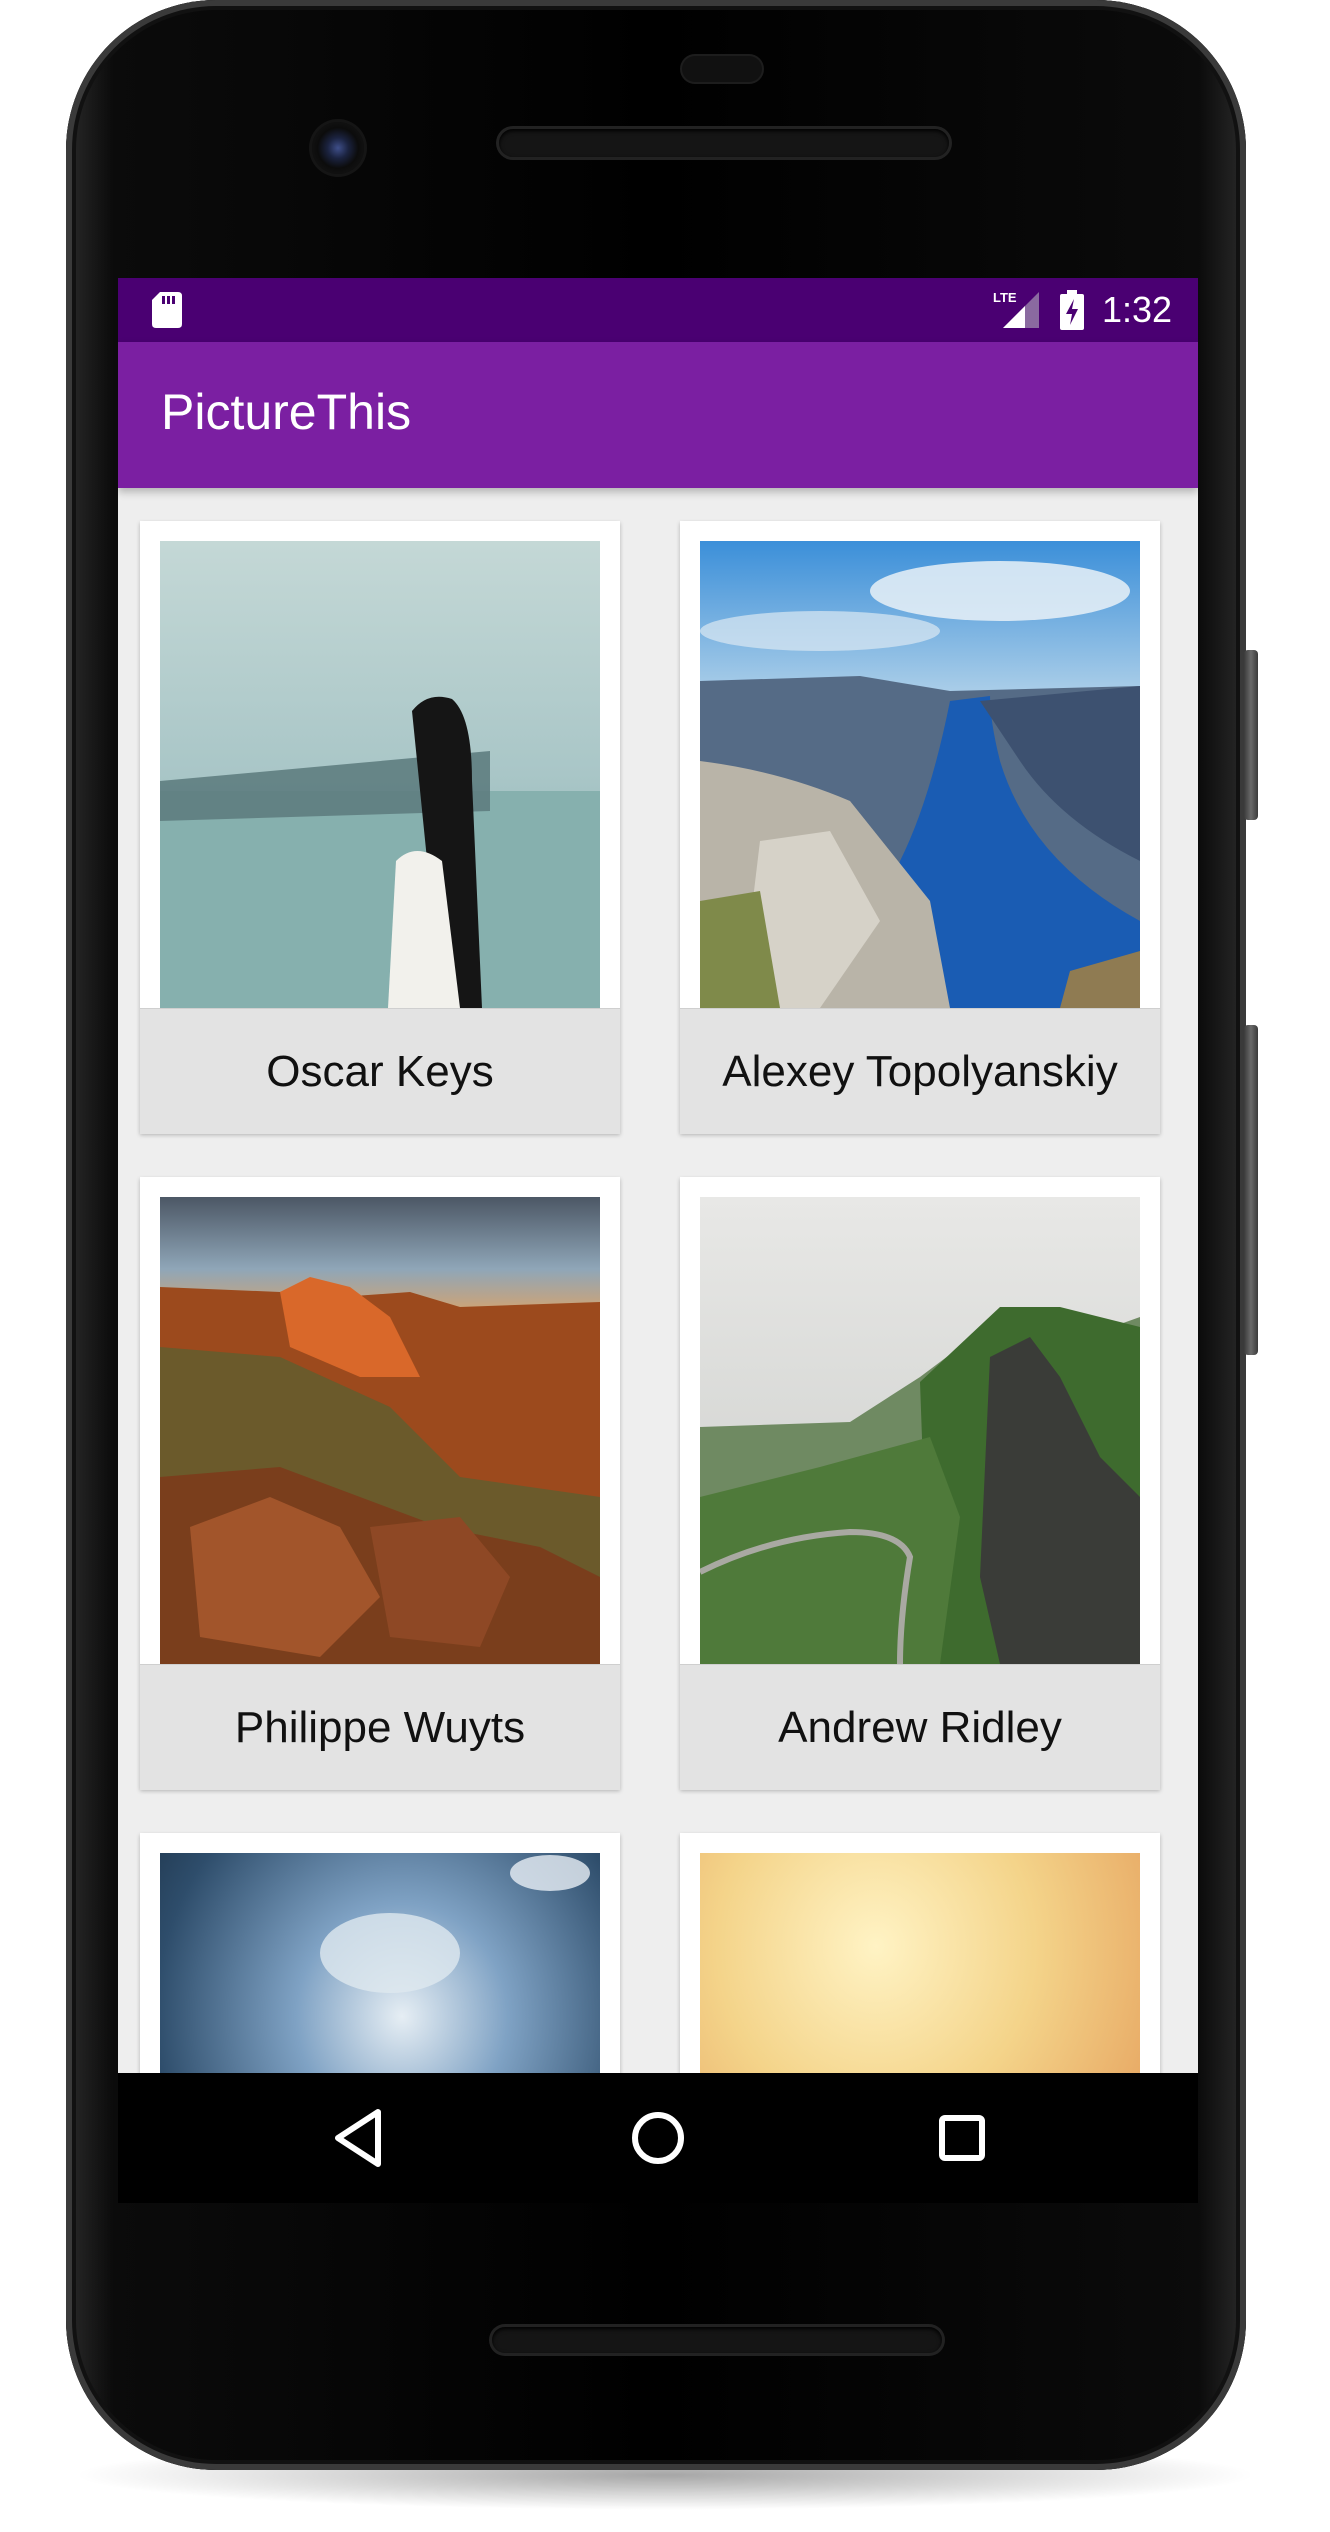 This screenshot has height=2532, width=1330. Describe the element at coordinates (338, 148) in the screenshot. I see `front-camera-icon` at that location.